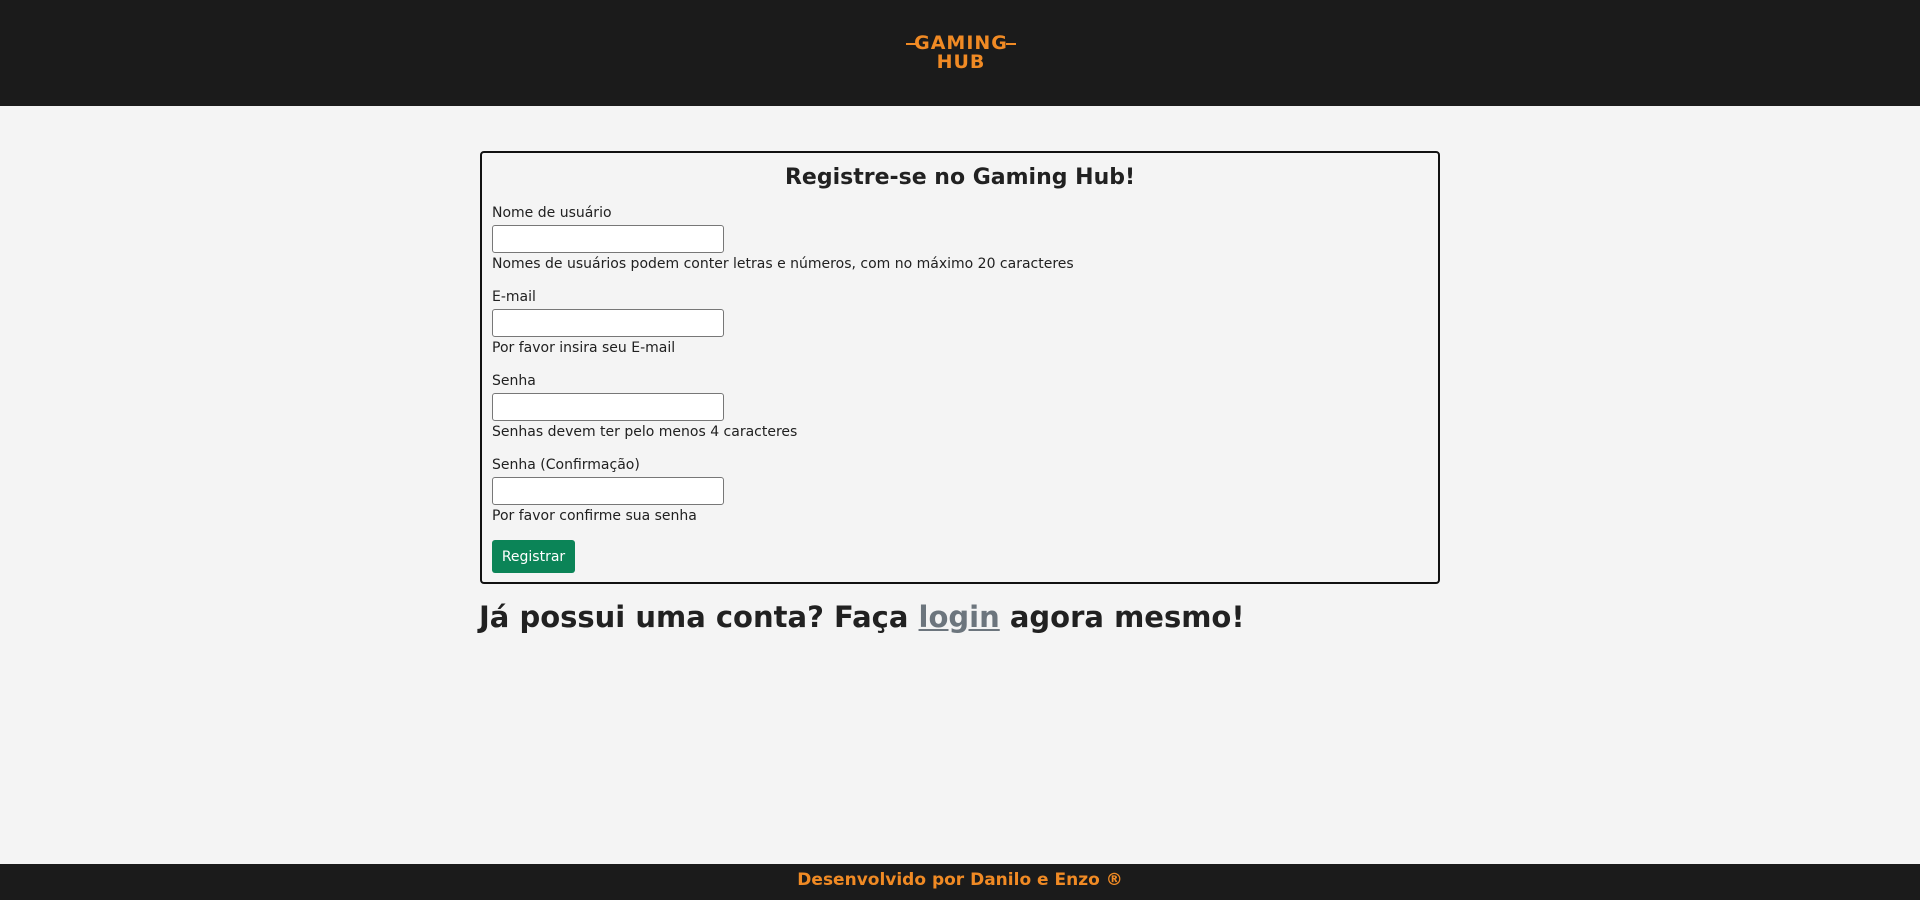  What do you see at coordinates (959, 617) in the screenshot?
I see `login-link: login` at bounding box center [959, 617].